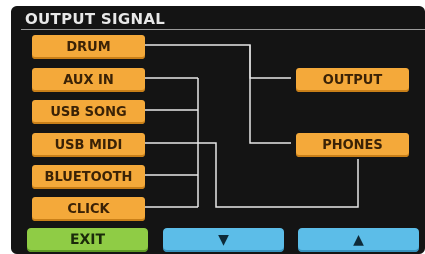 The height and width of the screenshot is (254, 425). Describe the element at coordinates (212, 61) in the screenshot. I see `wire-drum-output` at that location.